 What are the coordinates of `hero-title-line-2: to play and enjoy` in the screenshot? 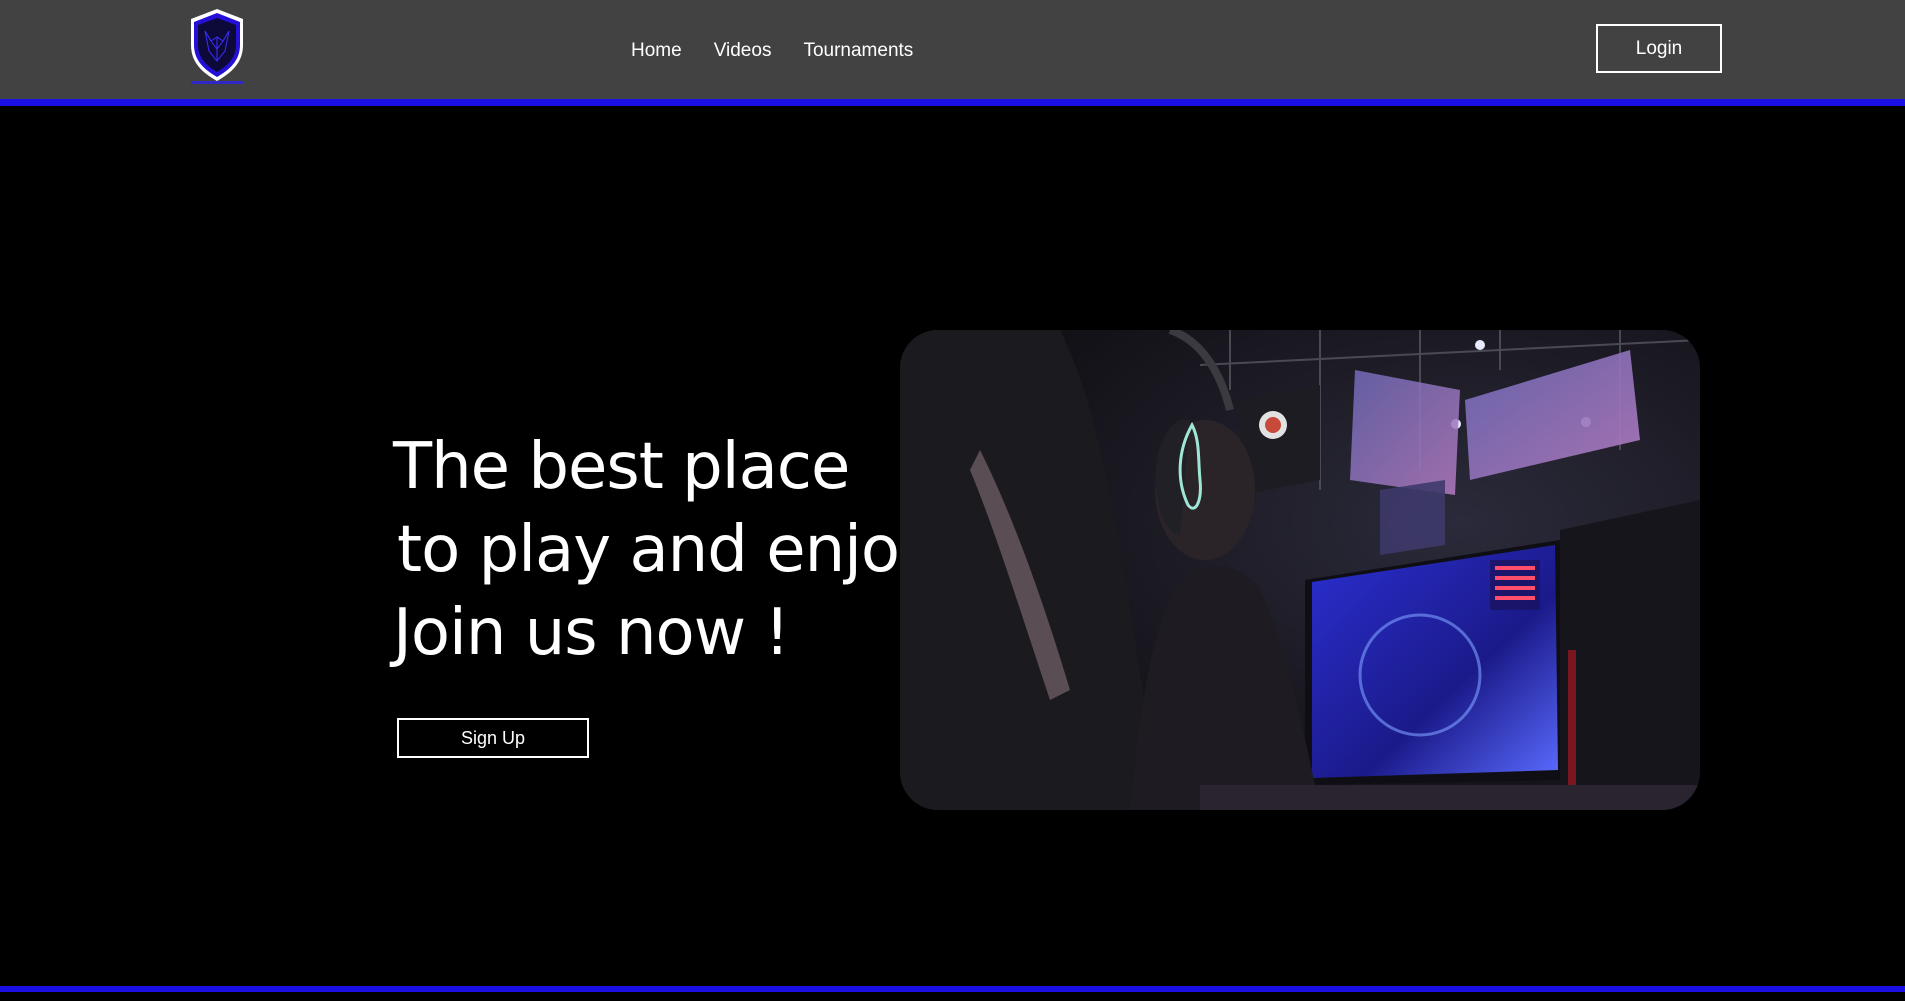 It's located at (667, 550).